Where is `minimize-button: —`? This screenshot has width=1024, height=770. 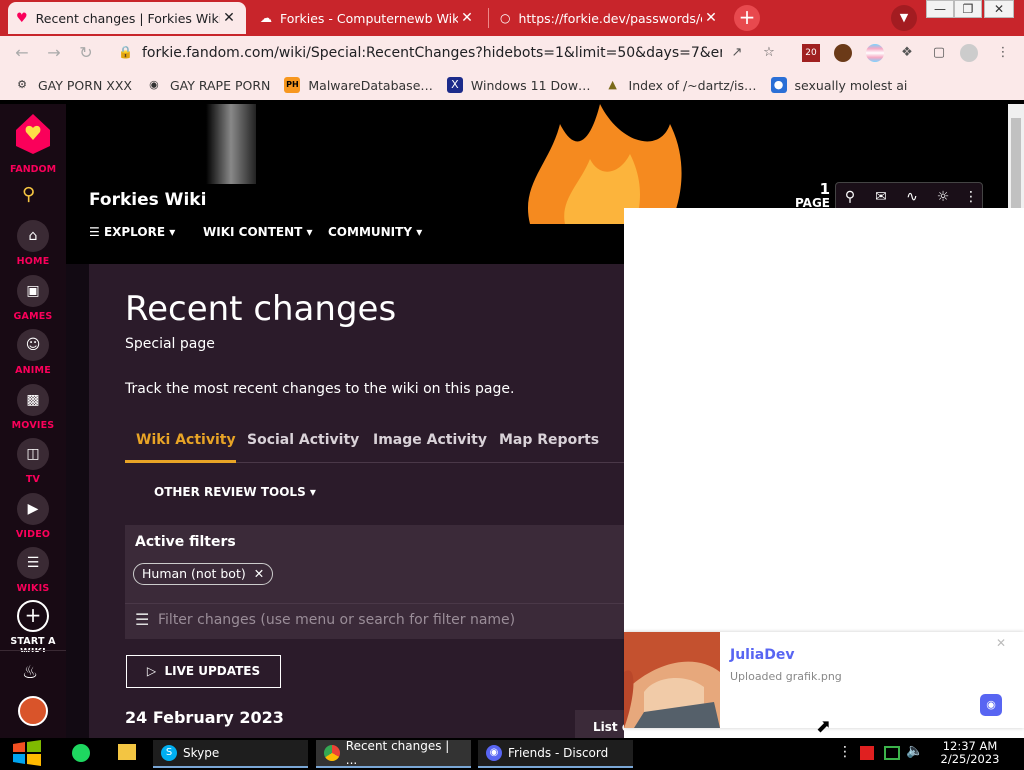
minimize-button: — is located at coordinates (940, 9).